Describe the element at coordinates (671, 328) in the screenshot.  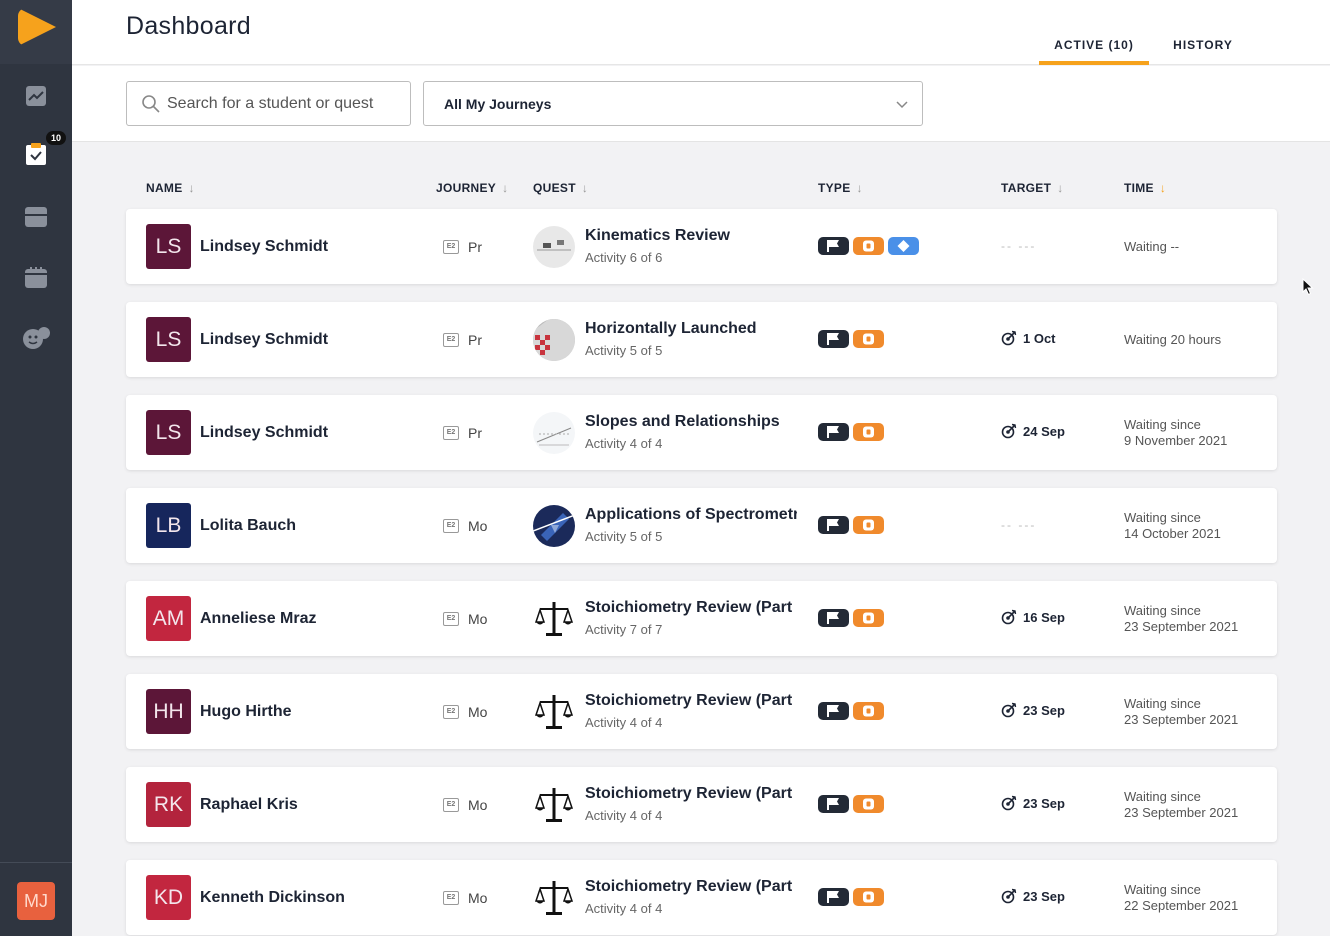
I see `quest-title: Horizontally Launched` at that location.